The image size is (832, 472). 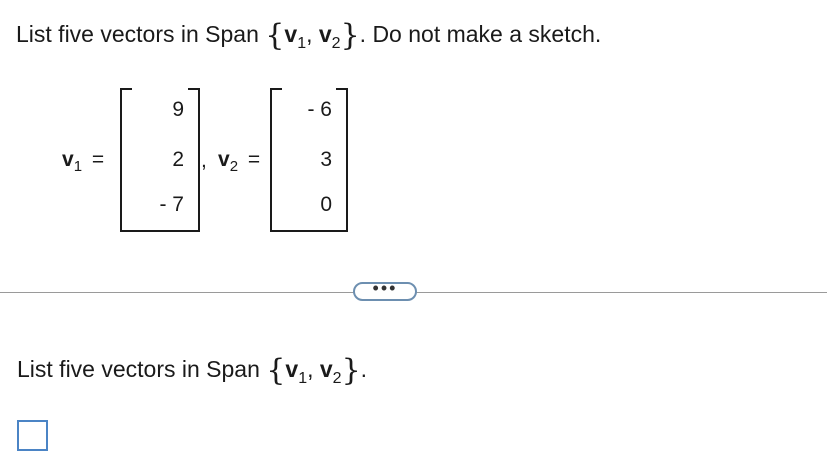 What do you see at coordinates (336, 43) in the screenshot?
I see `vector-v2-index: 2` at bounding box center [336, 43].